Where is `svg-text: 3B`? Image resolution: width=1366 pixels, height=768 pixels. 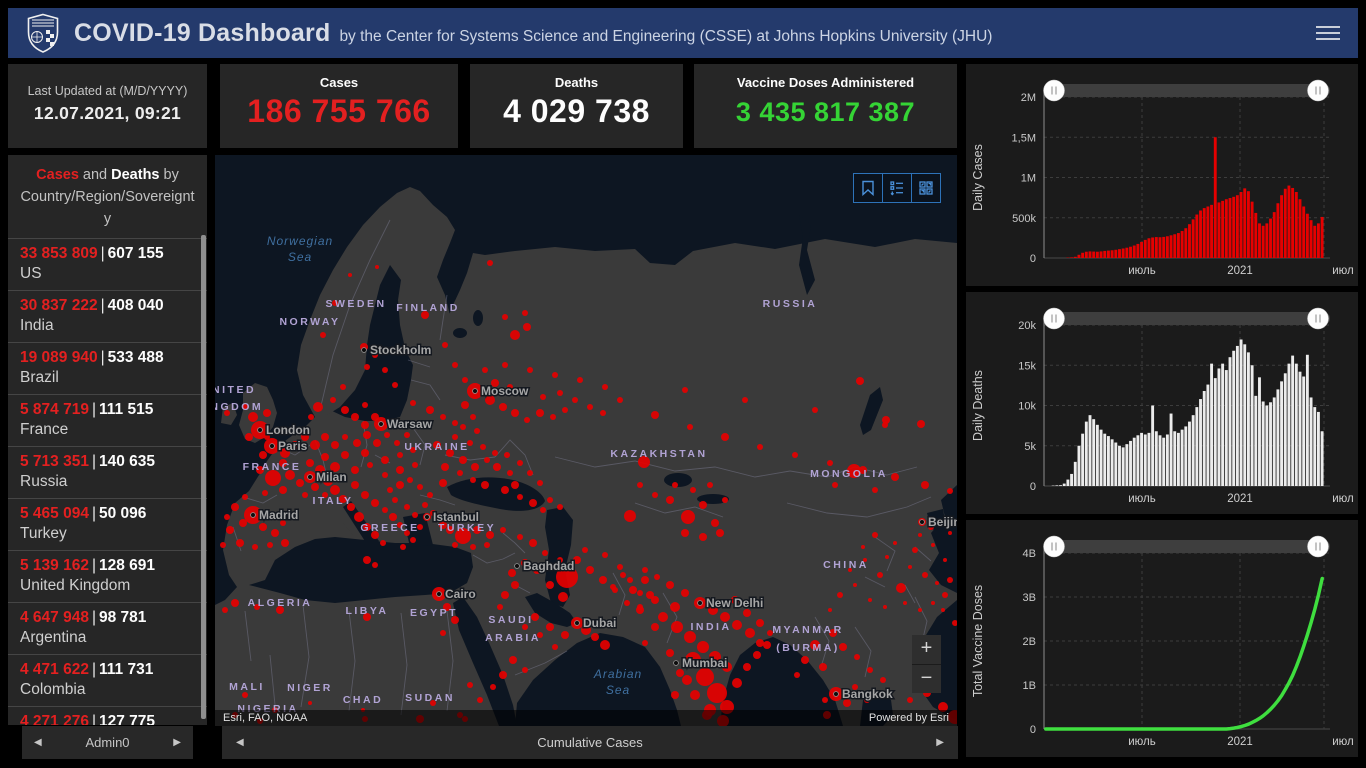
svg-text: 3B is located at coordinates (1029, 598).